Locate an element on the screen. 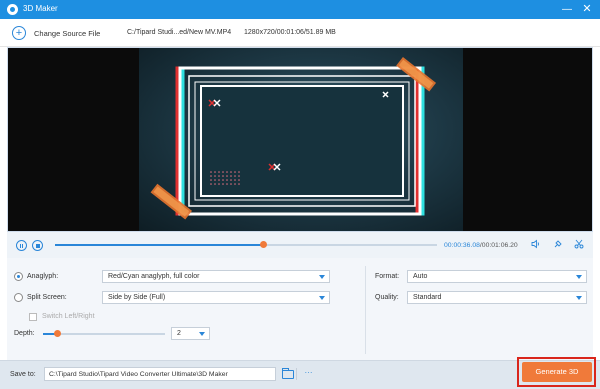 The width and height of the screenshot is (600, 389). current-time: 00:00:36.08 is located at coordinates (462, 245).